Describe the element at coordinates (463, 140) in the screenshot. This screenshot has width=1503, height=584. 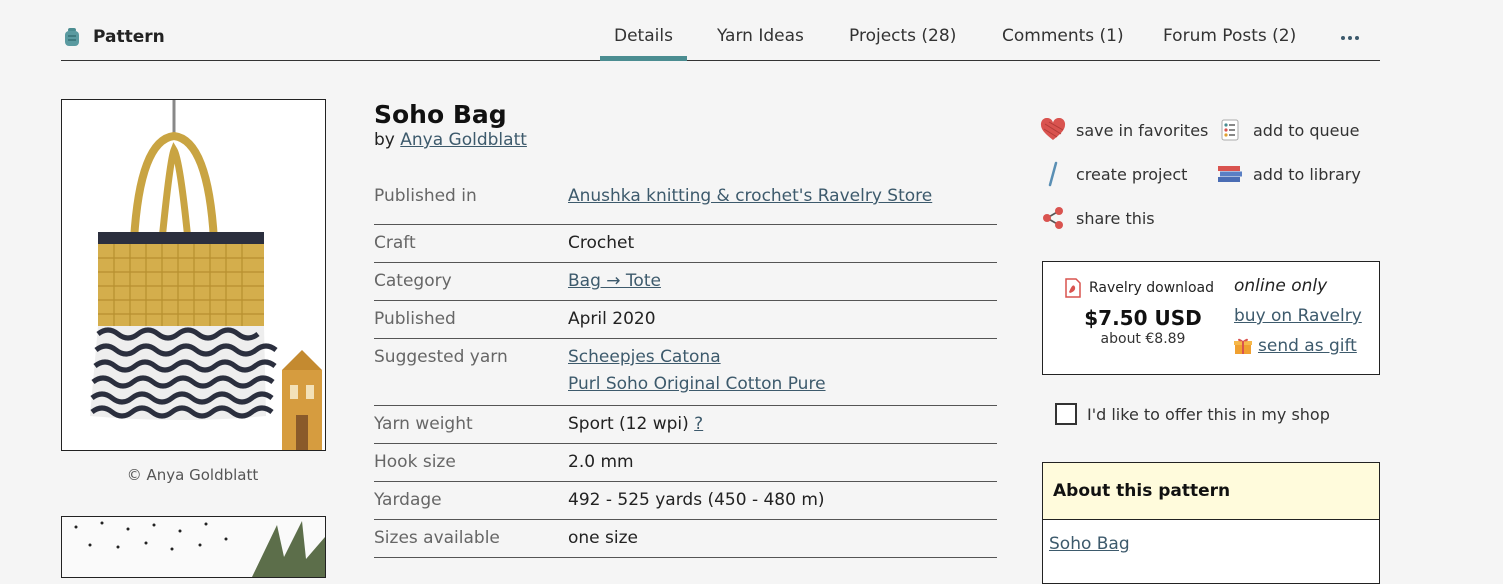
I see `author-link: Anya Goldblatt` at that location.